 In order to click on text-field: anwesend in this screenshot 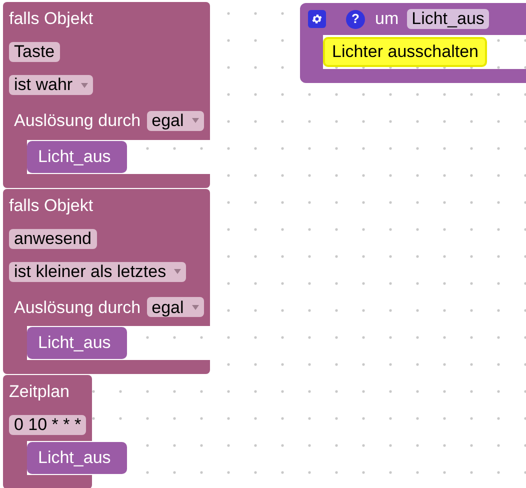, I will do `click(53, 238)`.